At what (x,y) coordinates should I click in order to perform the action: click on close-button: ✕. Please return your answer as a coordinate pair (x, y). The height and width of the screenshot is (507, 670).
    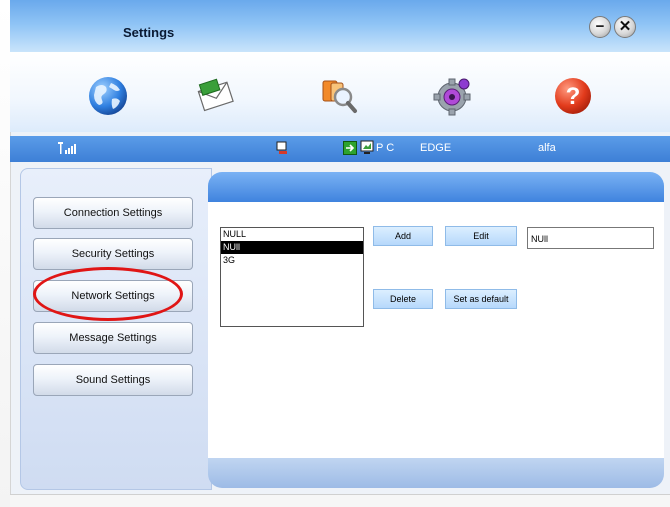
    Looking at the image, I should click on (625, 27).